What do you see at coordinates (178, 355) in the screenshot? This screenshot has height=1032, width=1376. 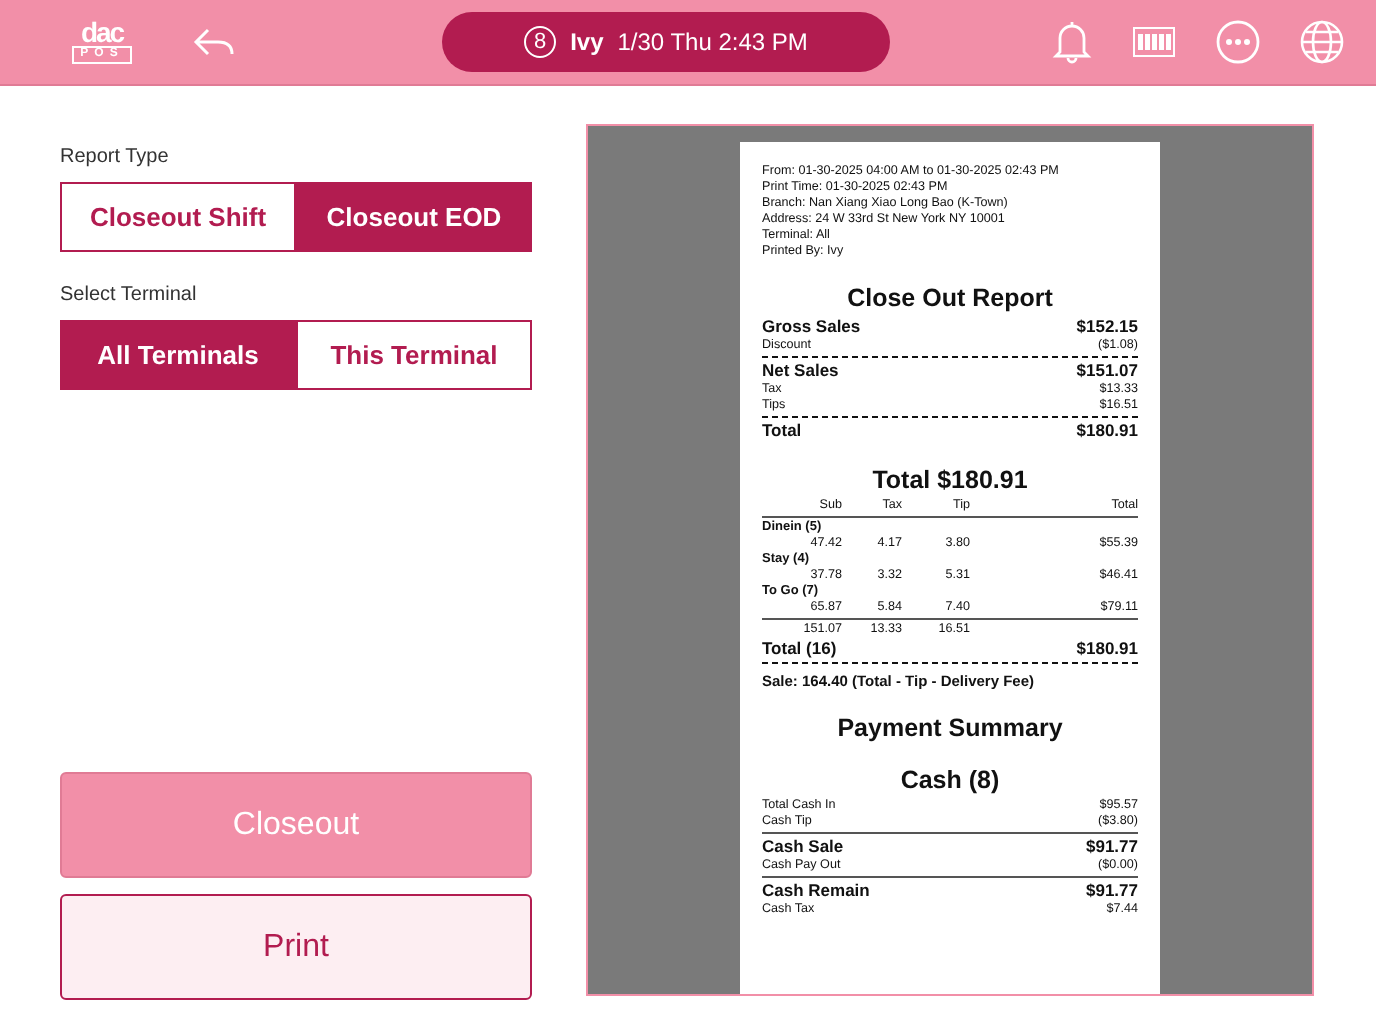 I see `option-button: All Terminals` at bounding box center [178, 355].